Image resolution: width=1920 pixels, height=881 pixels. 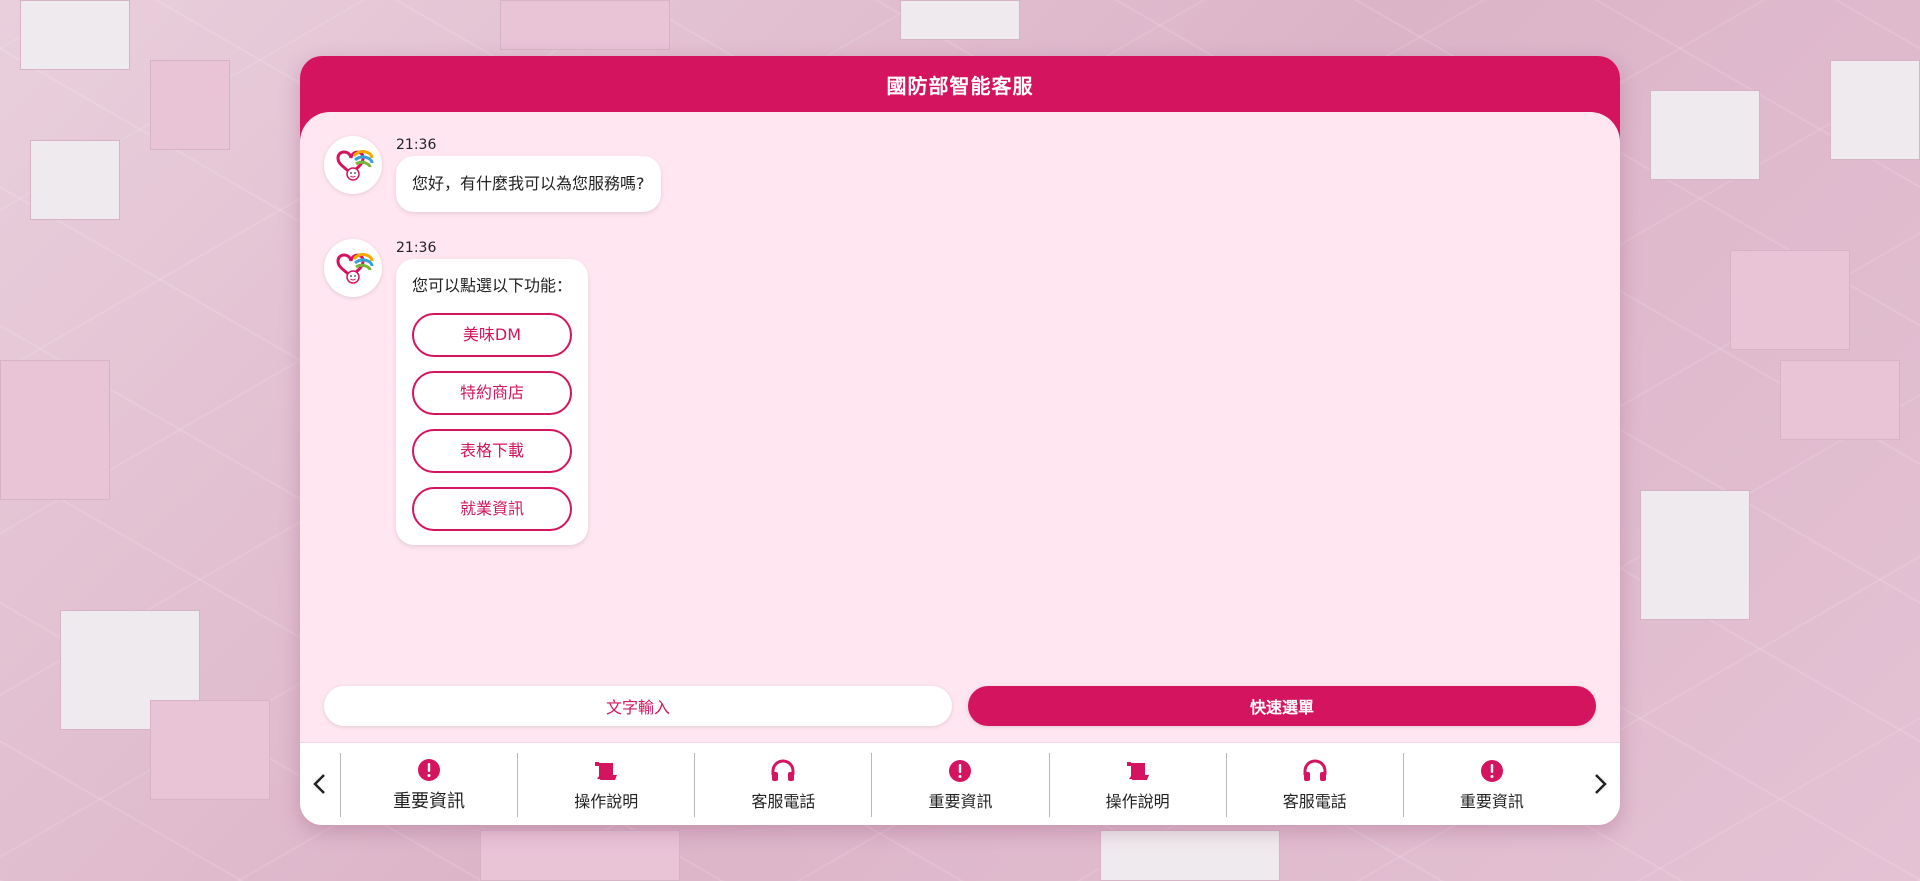 I want to click on page-title: 國防部智能客服, so click(x=960, y=85).